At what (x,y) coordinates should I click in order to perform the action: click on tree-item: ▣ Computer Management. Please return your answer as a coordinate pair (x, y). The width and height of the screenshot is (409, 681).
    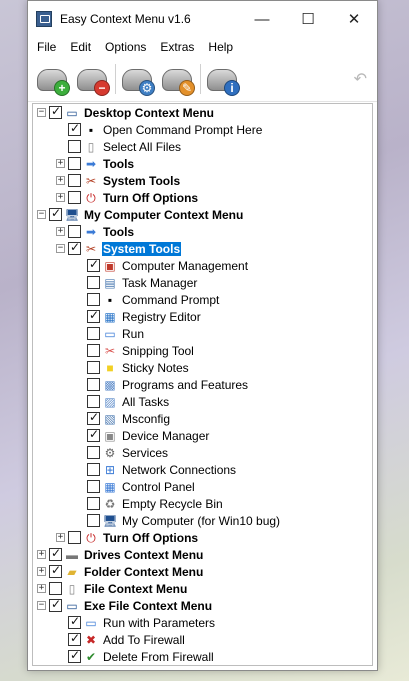
    Looking at the image, I should click on (162, 265).